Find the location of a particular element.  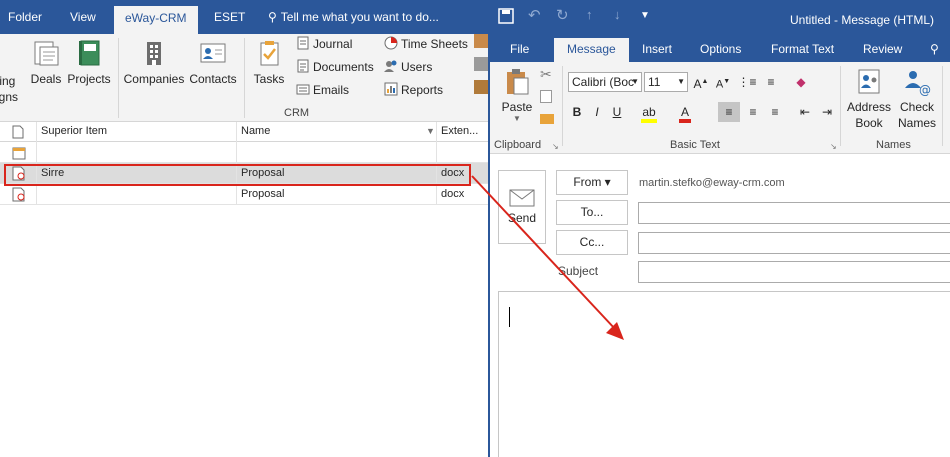

address-book-button: Address Book is located at coordinates (869, 98).